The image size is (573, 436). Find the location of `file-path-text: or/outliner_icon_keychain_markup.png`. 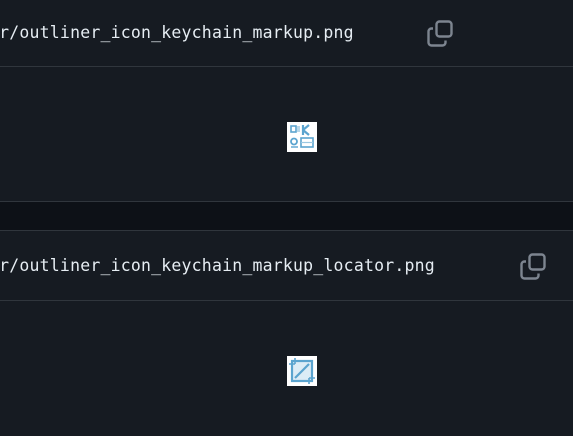

file-path-text: or/outliner_icon_keychain_markup.png is located at coordinates (177, 32).